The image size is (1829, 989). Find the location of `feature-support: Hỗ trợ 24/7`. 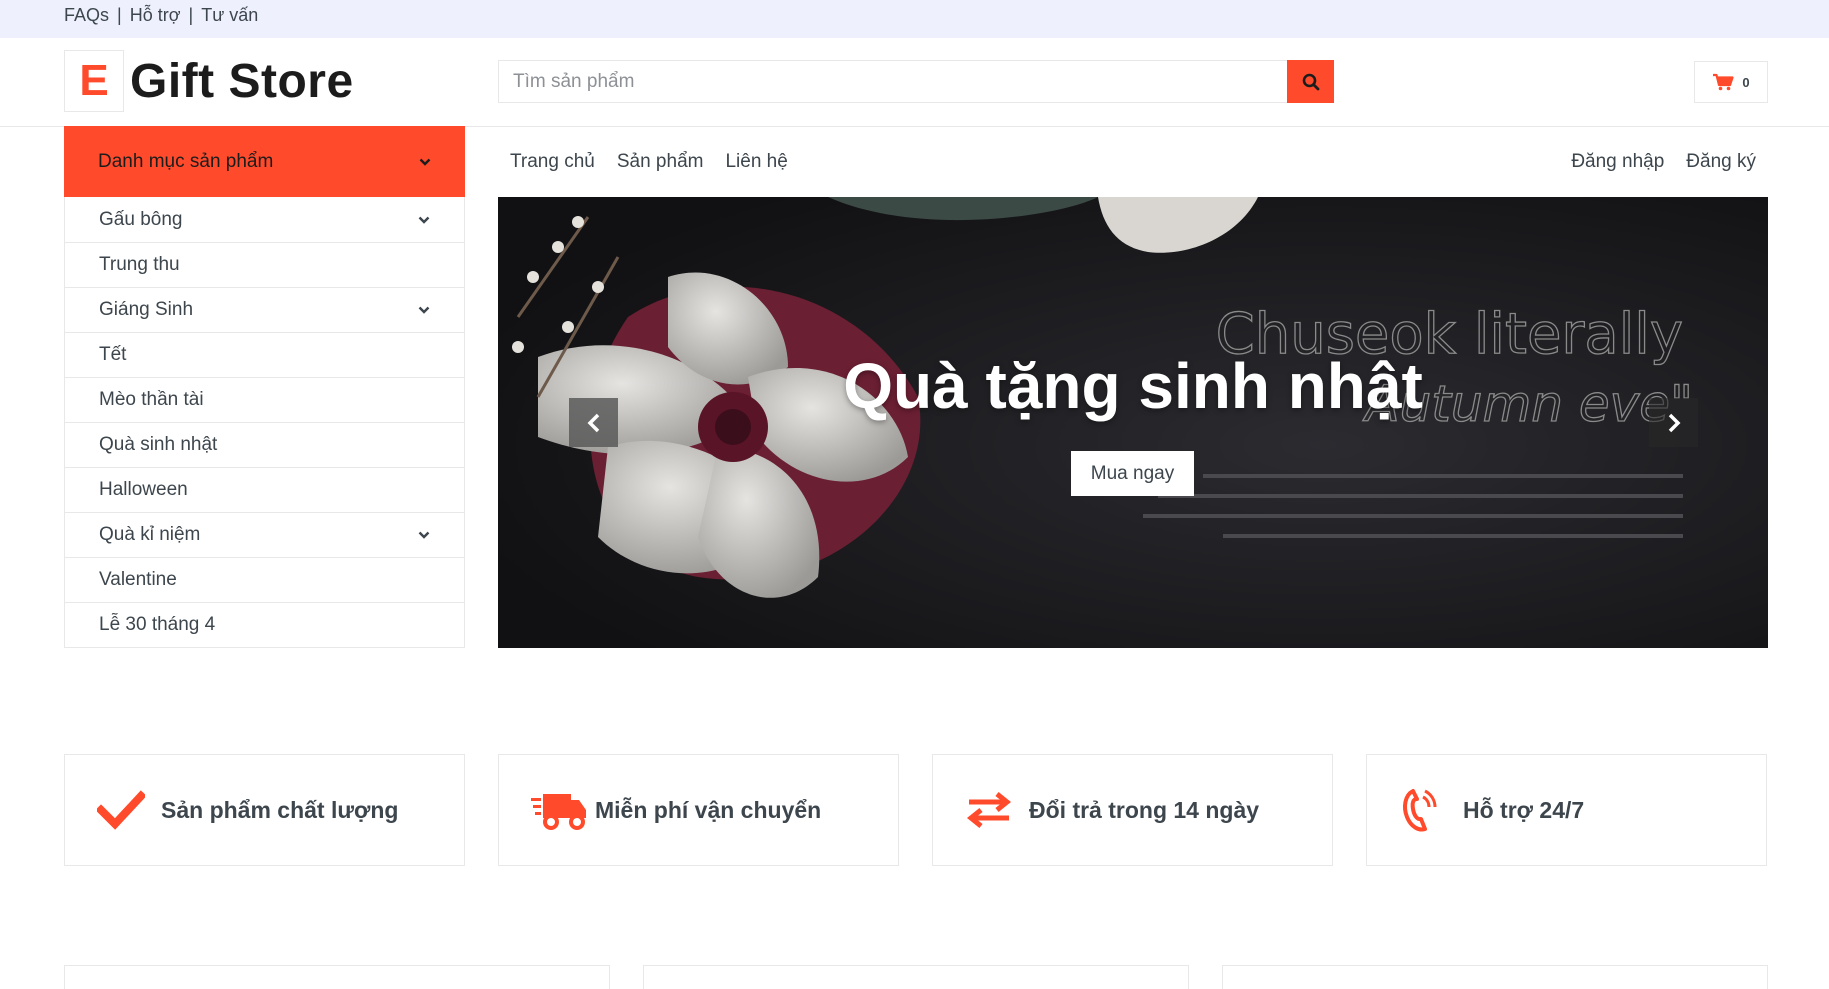

feature-support: Hỗ trợ 24/7 is located at coordinates (1566, 810).